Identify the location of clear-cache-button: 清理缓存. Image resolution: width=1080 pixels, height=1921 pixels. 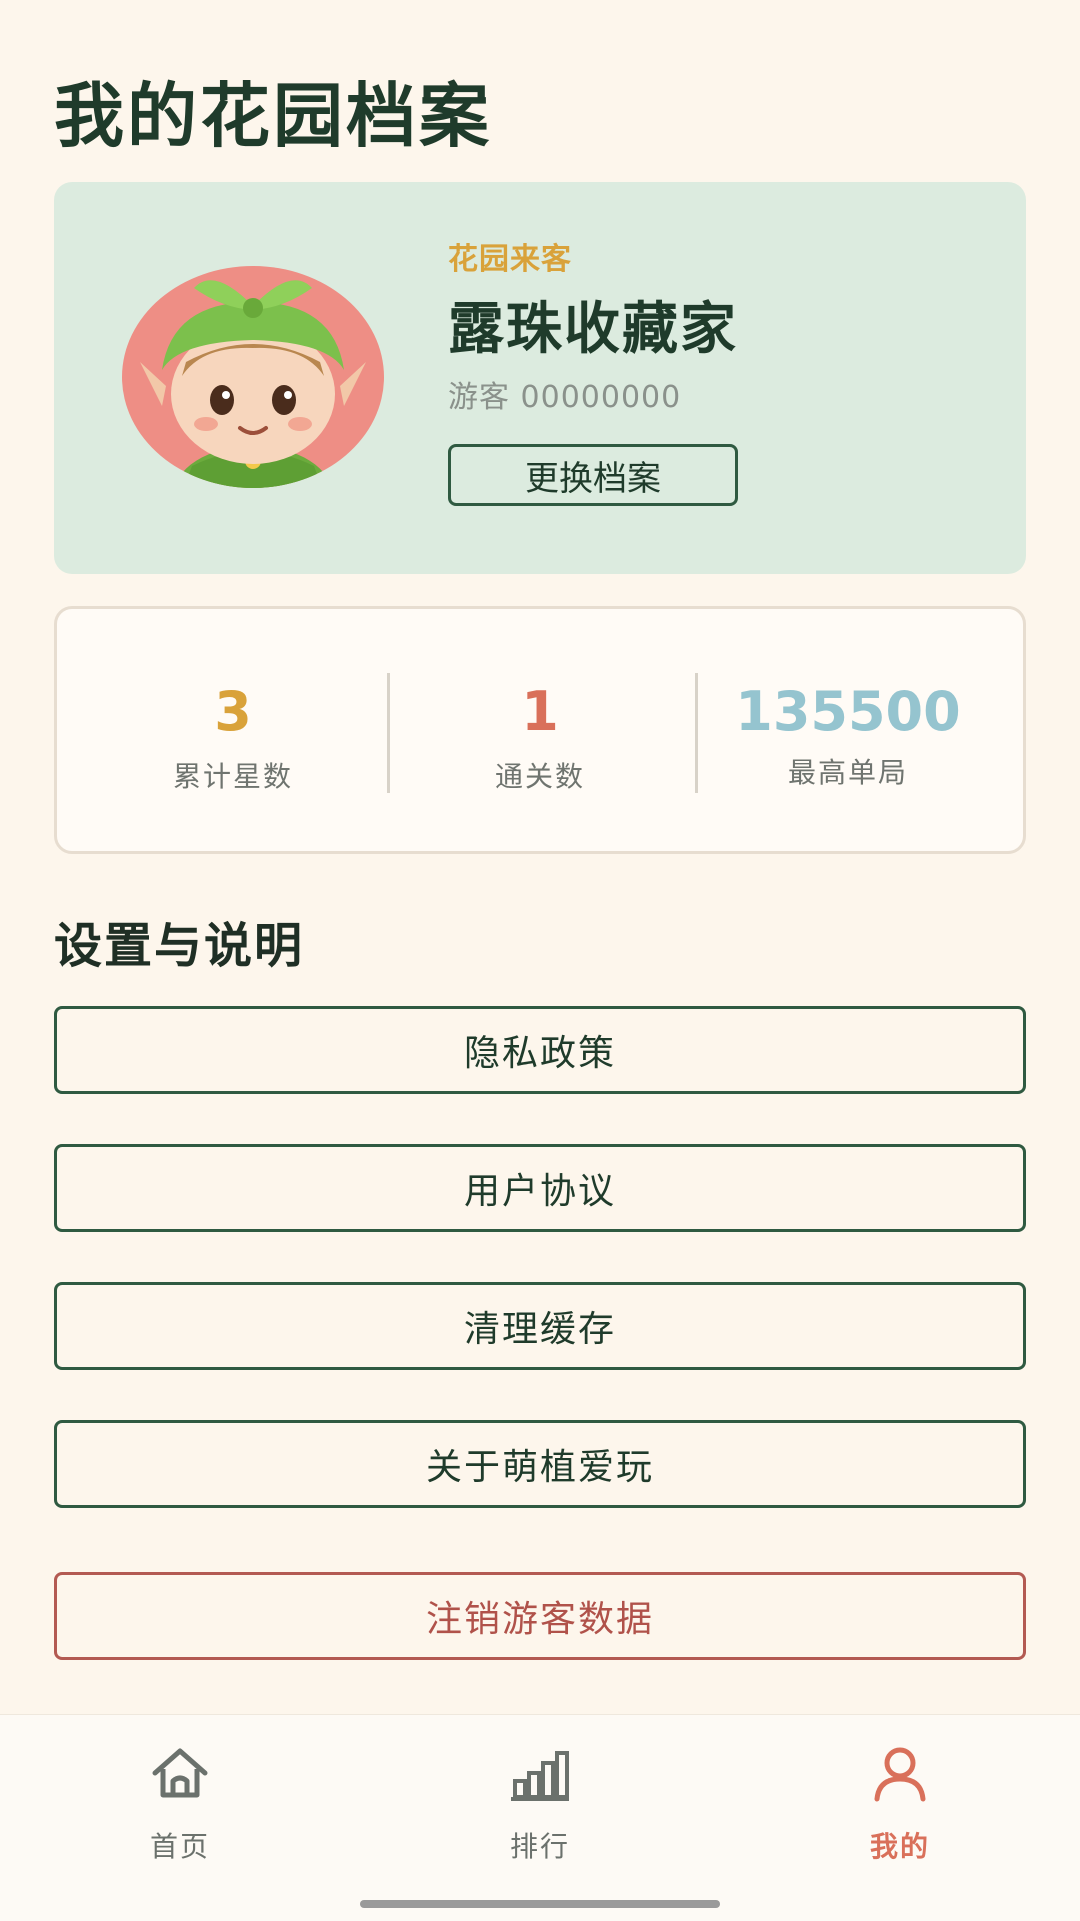
(540, 1326).